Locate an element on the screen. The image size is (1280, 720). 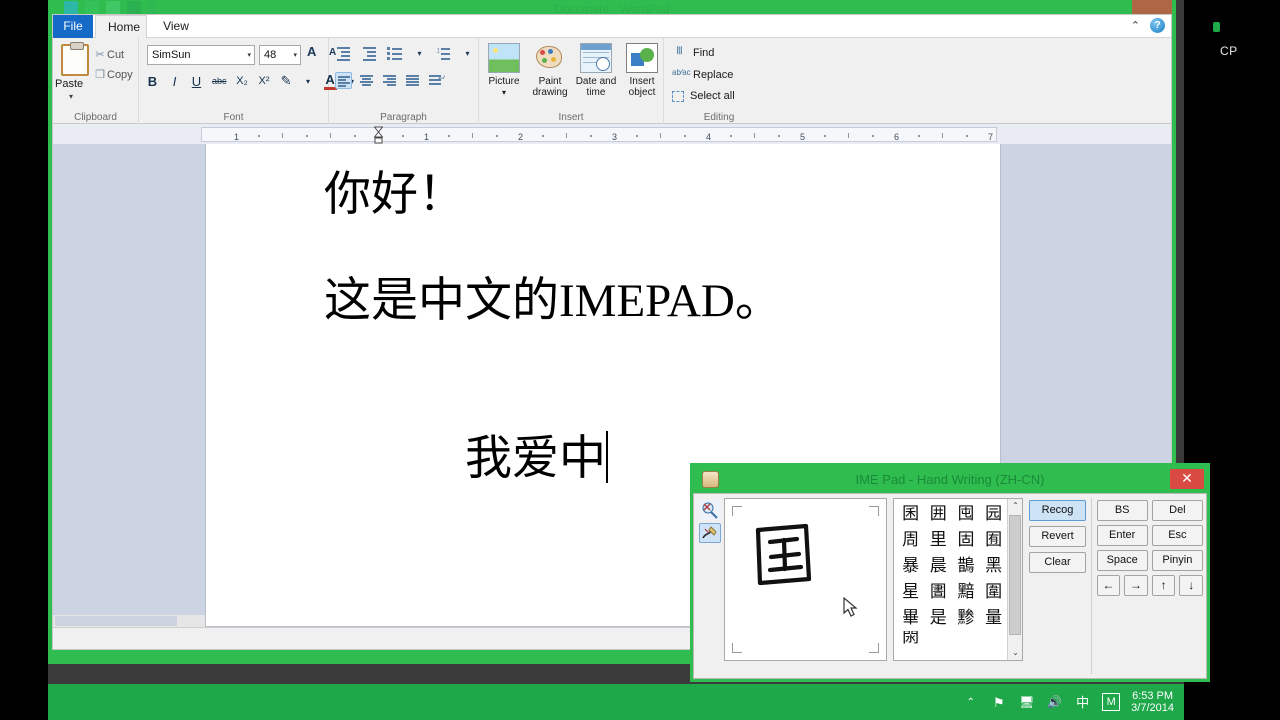
recog-button: Recog is located at coordinates (1057, 510).